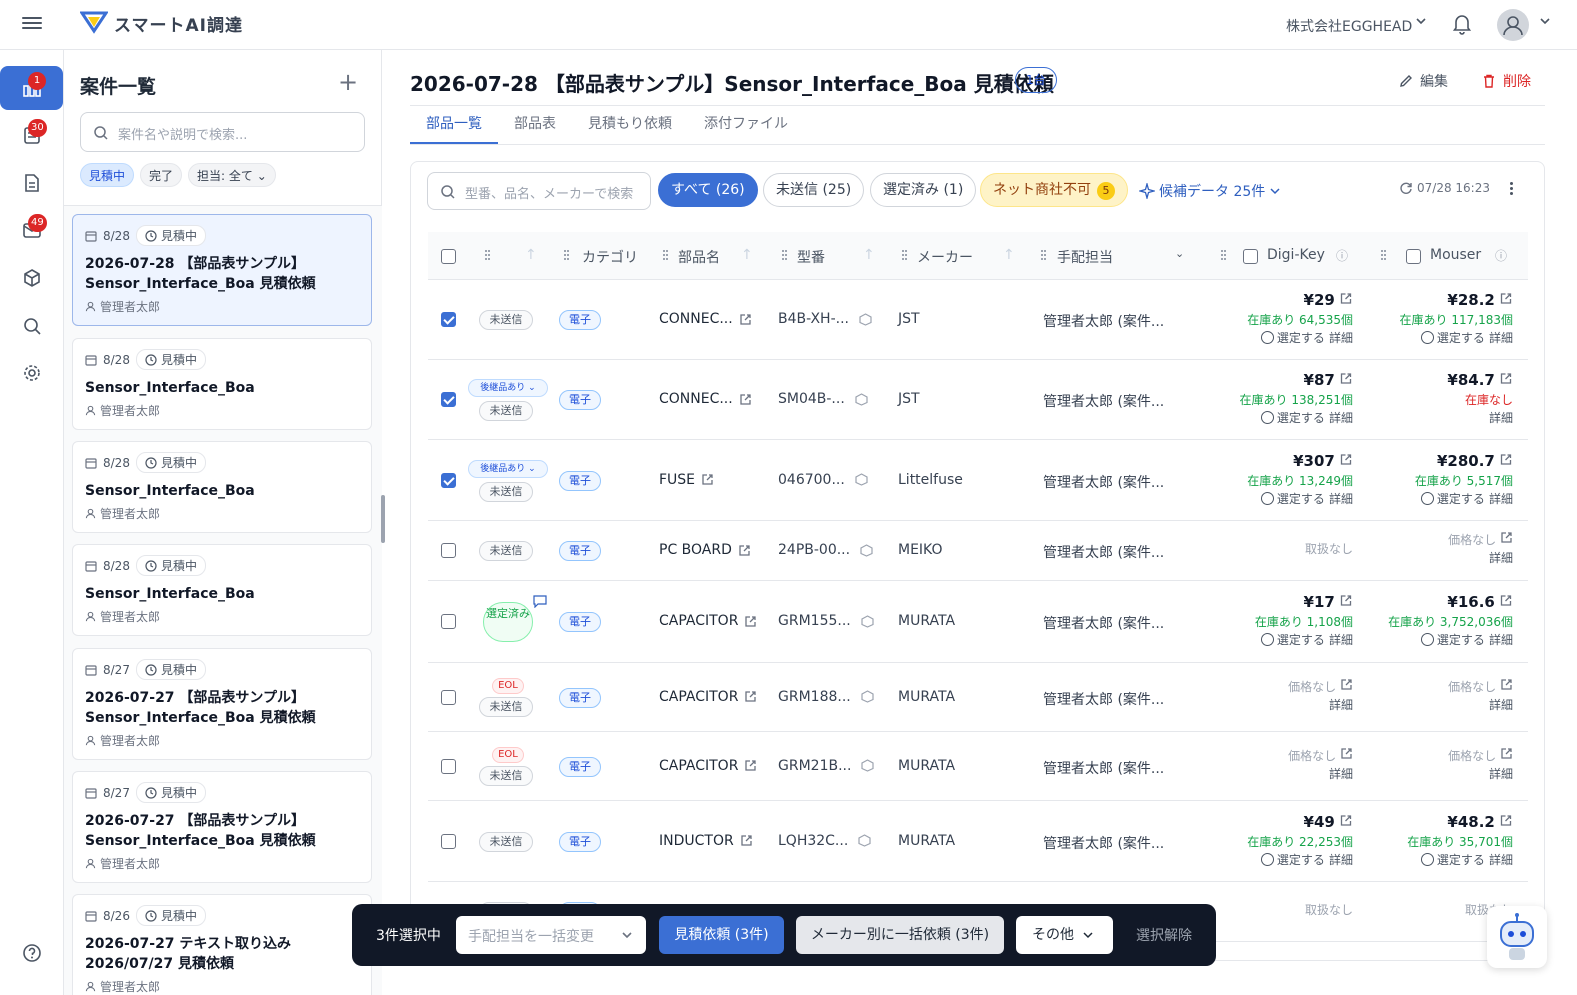 The width and height of the screenshot is (1577, 995). What do you see at coordinates (1506, 81) in the screenshot?
I see `delete-button: 削除` at bounding box center [1506, 81].